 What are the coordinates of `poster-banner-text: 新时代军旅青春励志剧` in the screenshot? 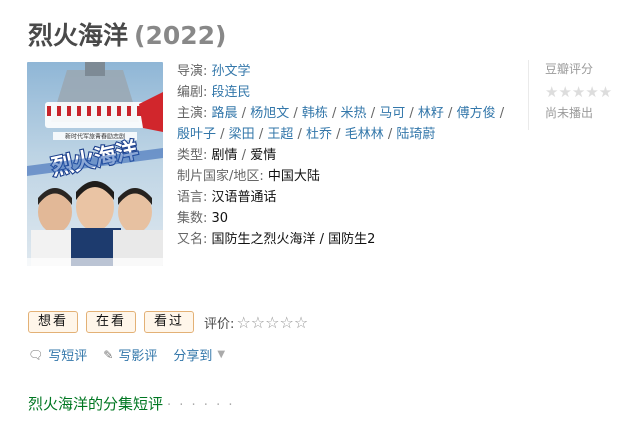 It's located at (95, 137).